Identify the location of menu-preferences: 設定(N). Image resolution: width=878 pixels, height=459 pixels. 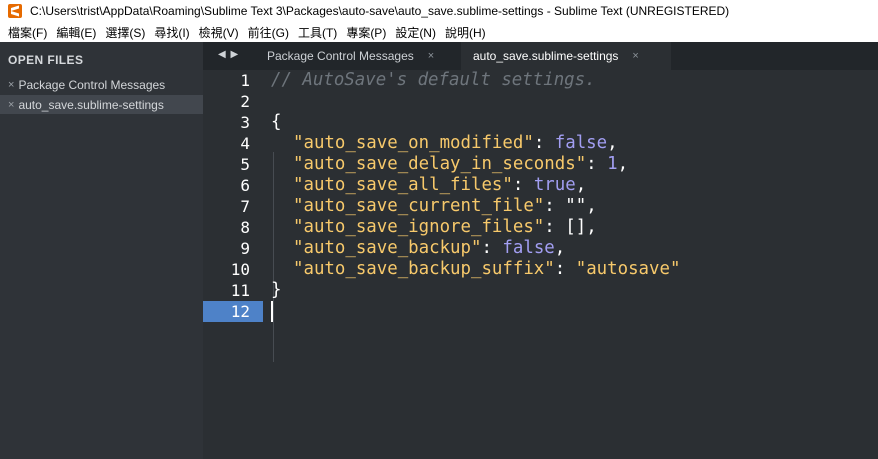
(415, 32).